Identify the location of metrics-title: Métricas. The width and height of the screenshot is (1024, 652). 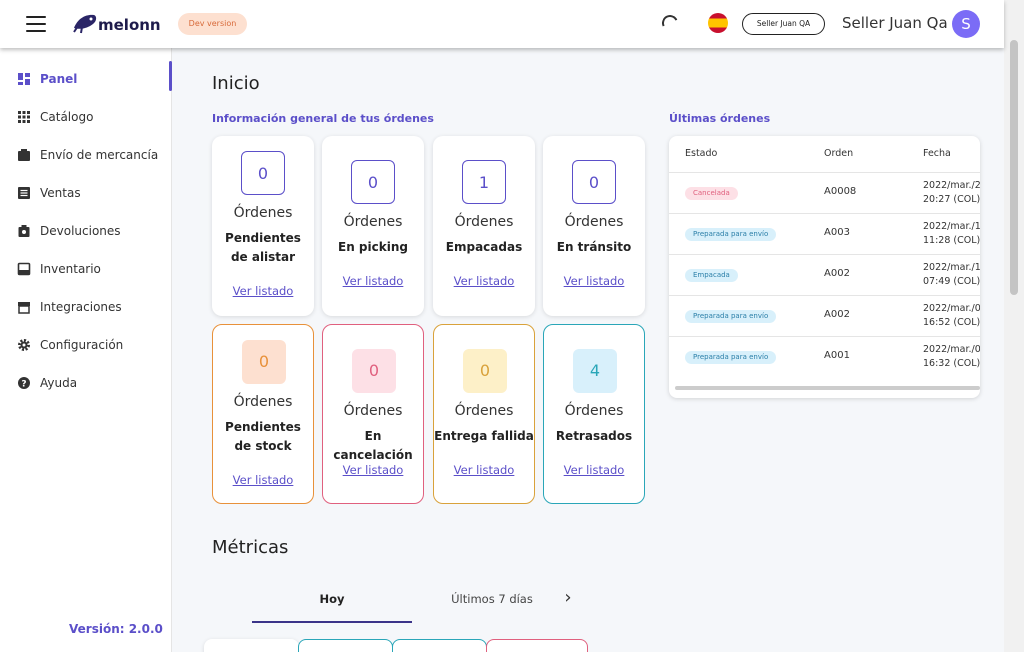
(250, 547).